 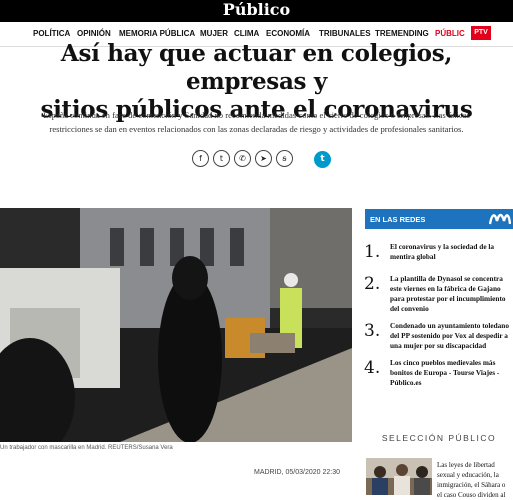 What do you see at coordinates (466, 465) in the screenshot?
I see `seleccion-line: Las leyes de libertad` at bounding box center [466, 465].